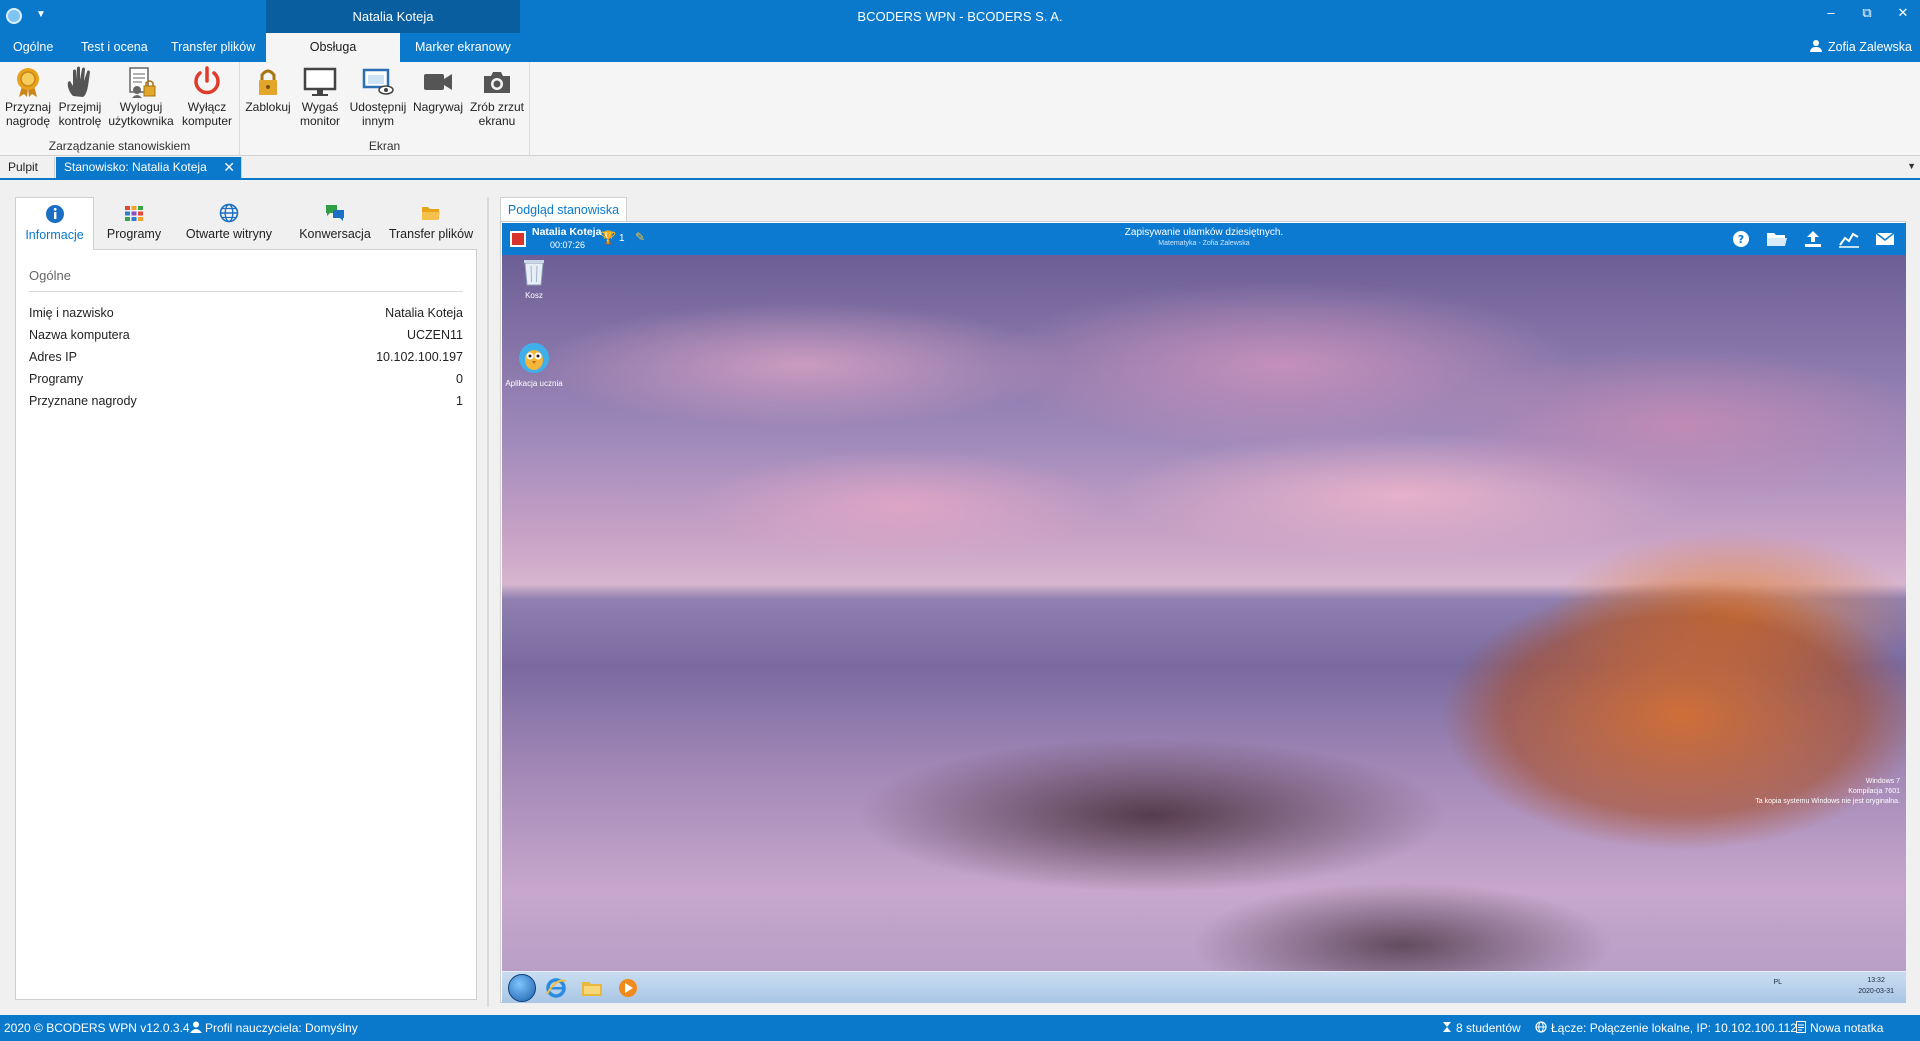 The height and width of the screenshot is (1041, 1920). Describe the element at coordinates (1801, 1027) in the screenshot. I see `note-small-icon` at that location.